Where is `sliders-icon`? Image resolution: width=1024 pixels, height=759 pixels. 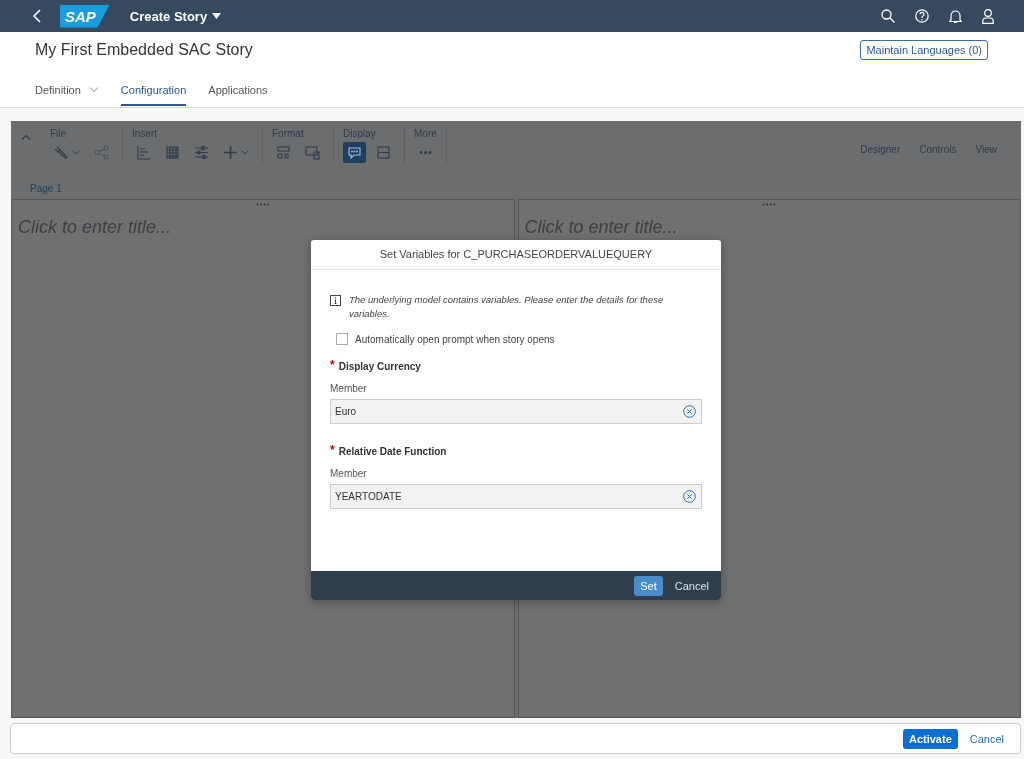 sliders-icon is located at coordinates (201, 152).